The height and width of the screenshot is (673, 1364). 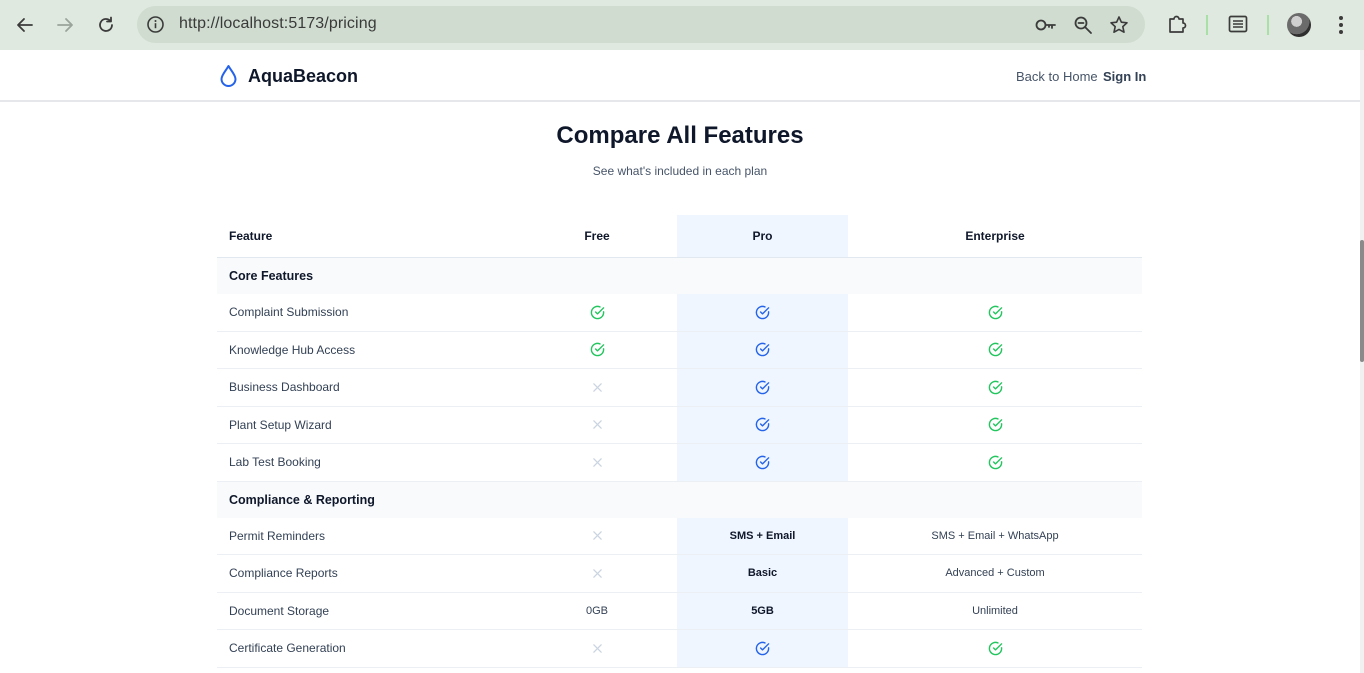 I want to click on enterprise-value: Advanced + Custom, so click(x=995, y=573).